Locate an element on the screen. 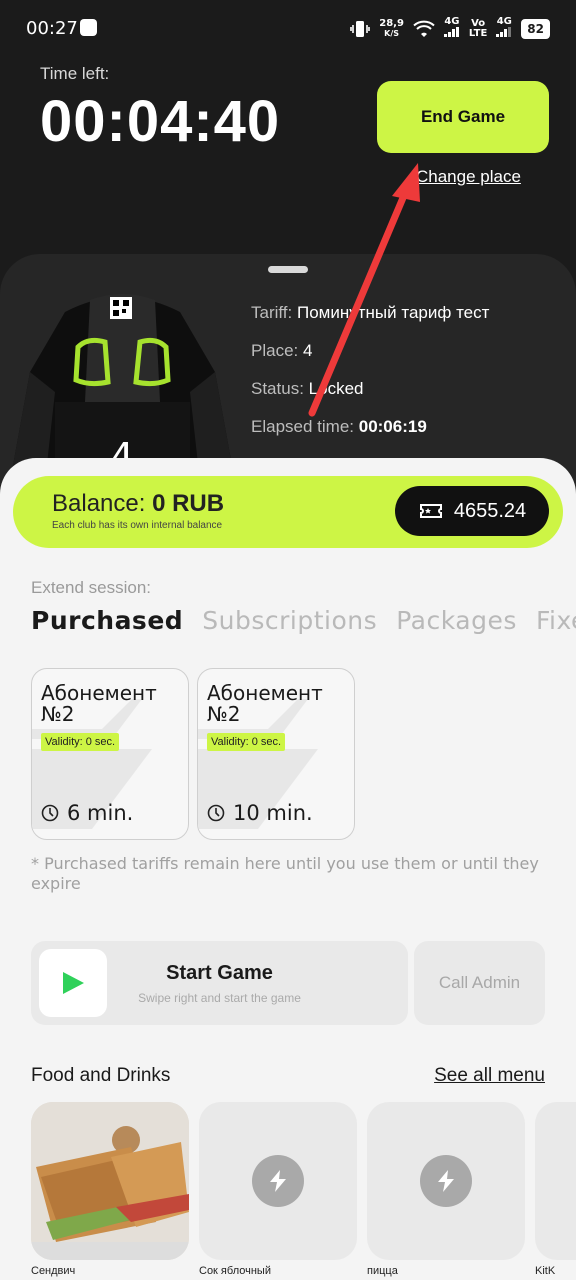 The image size is (576, 1280). bonus-value: 4655.24 is located at coordinates (490, 510).